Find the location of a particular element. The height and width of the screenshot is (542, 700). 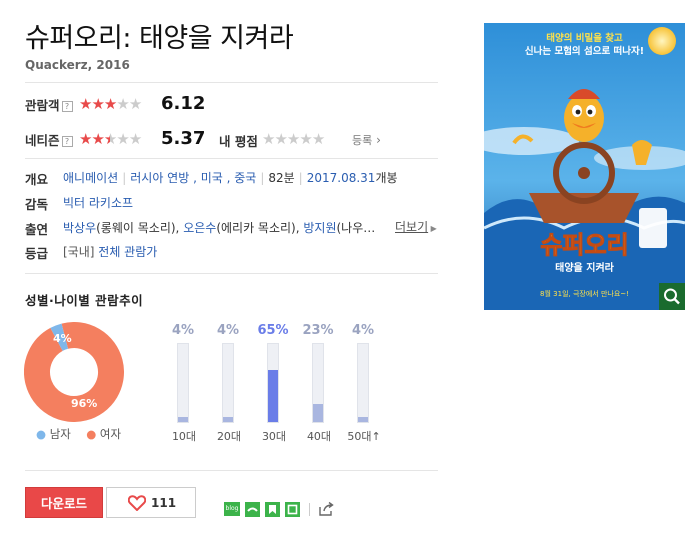

age-pct-label: 65% is located at coordinates (273, 330).